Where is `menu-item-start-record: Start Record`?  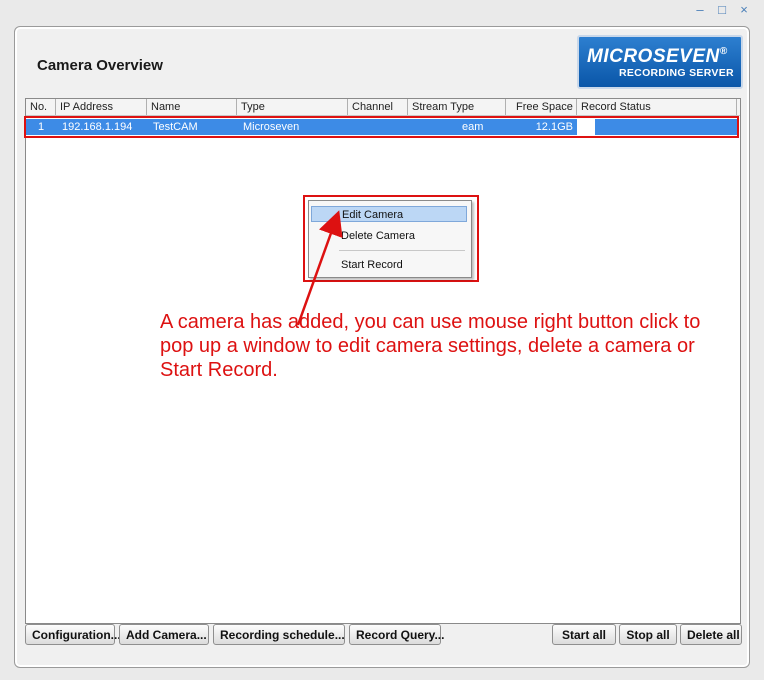 menu-item-start-record: Start Record is located at coordinates (389, 265).